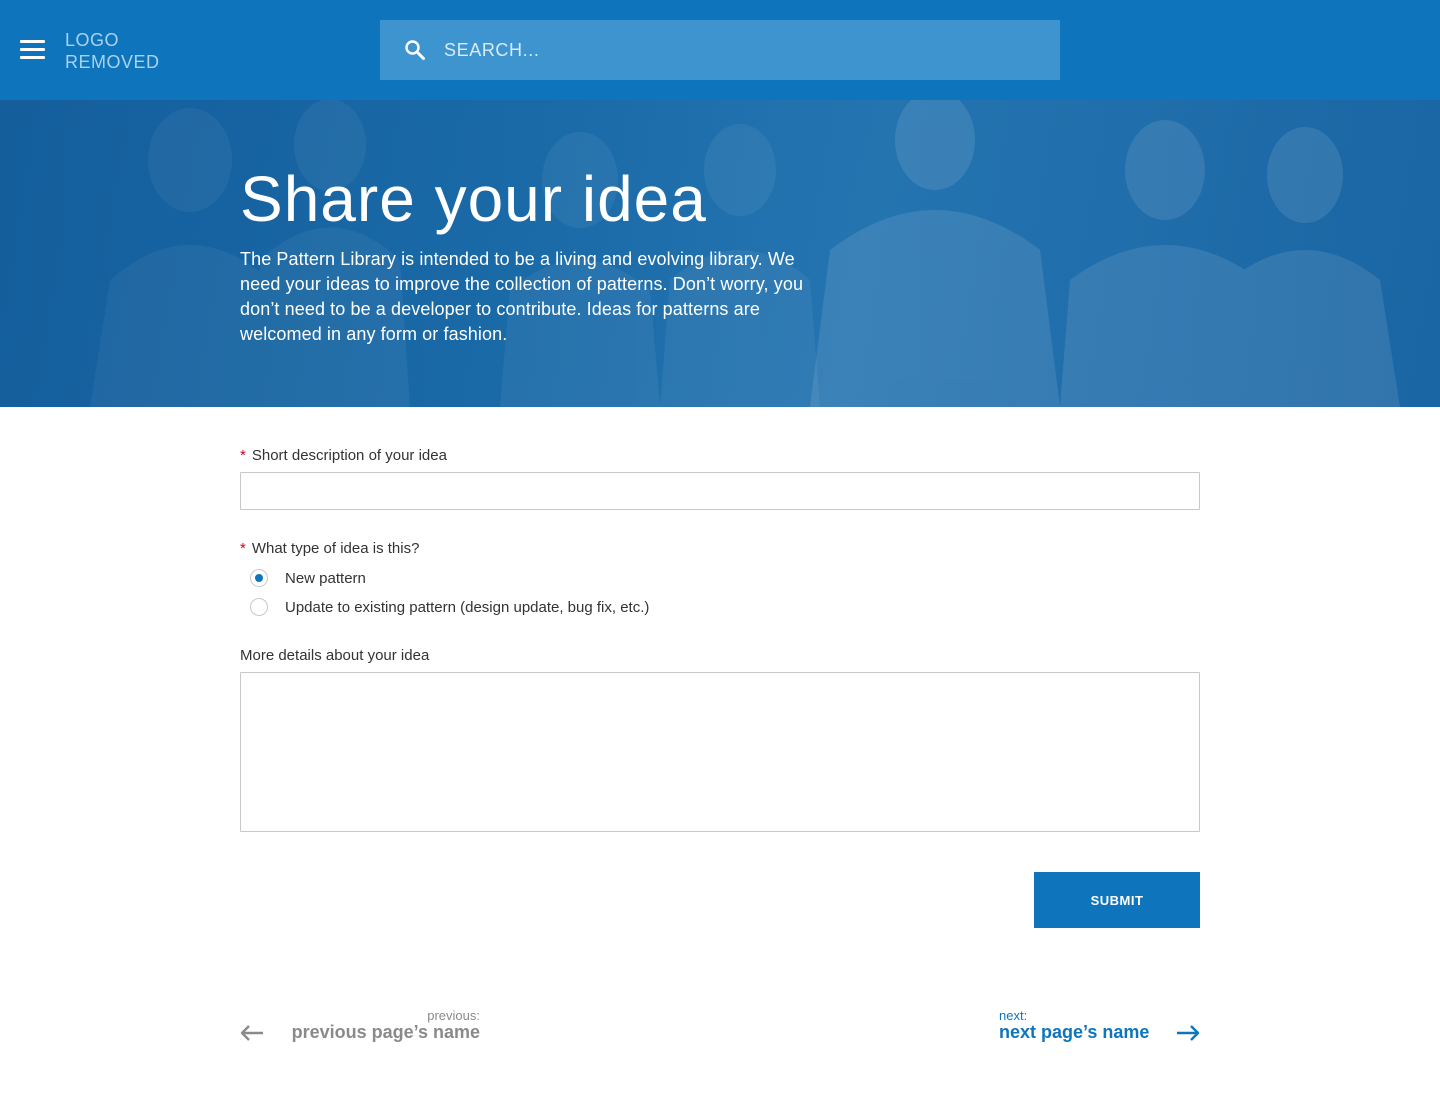 This screenshot has height=1100, width=1440. Describe the element at coordinates (349, 455) in the screenshot. I see `short-description-label-text: Short description of your idea` at that location.